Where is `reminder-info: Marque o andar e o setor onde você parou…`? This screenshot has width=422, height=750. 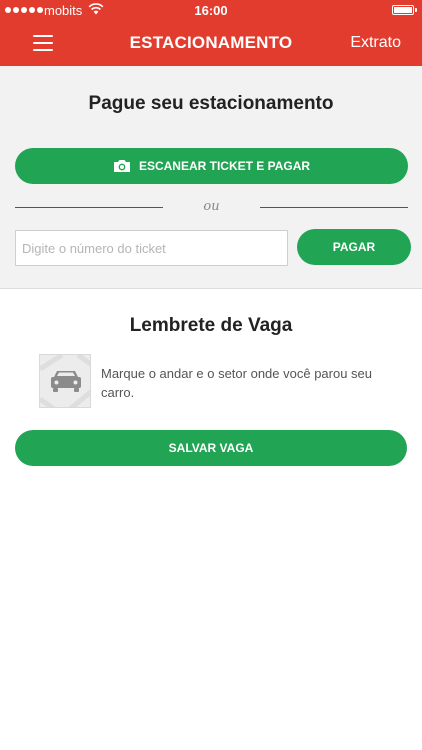
reminder-info: Marque o andar e o setor onde você parou… is located at coordinates (219, 382).